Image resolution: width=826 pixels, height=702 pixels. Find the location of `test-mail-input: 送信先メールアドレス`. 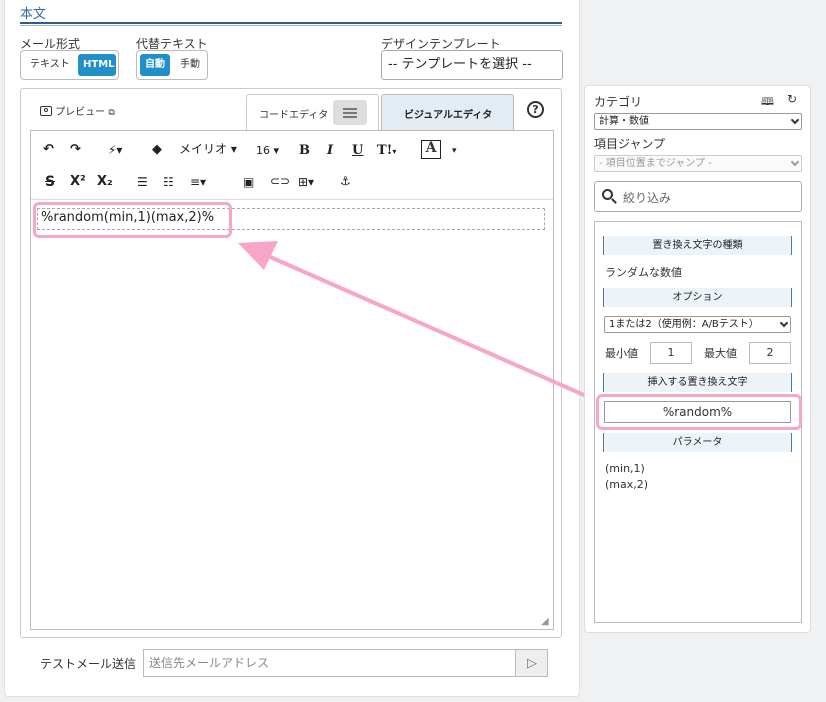

test-mail-input: 送信先メールアドレス is located at coordinates (329, 663).